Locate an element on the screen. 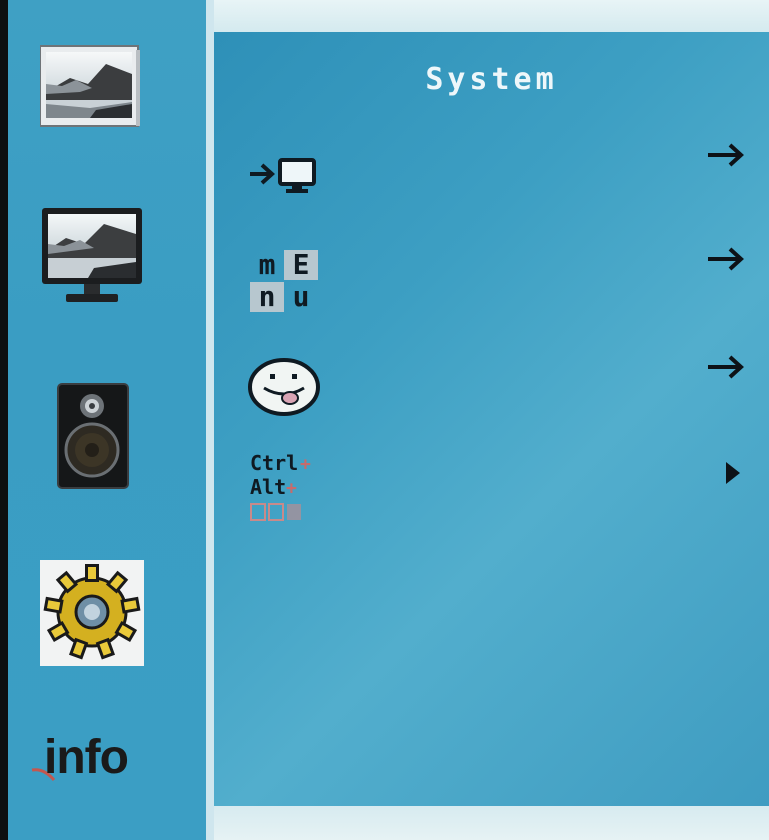 The image size is (769, 840). triangle-right-icon is located at coordinates (733, 473).